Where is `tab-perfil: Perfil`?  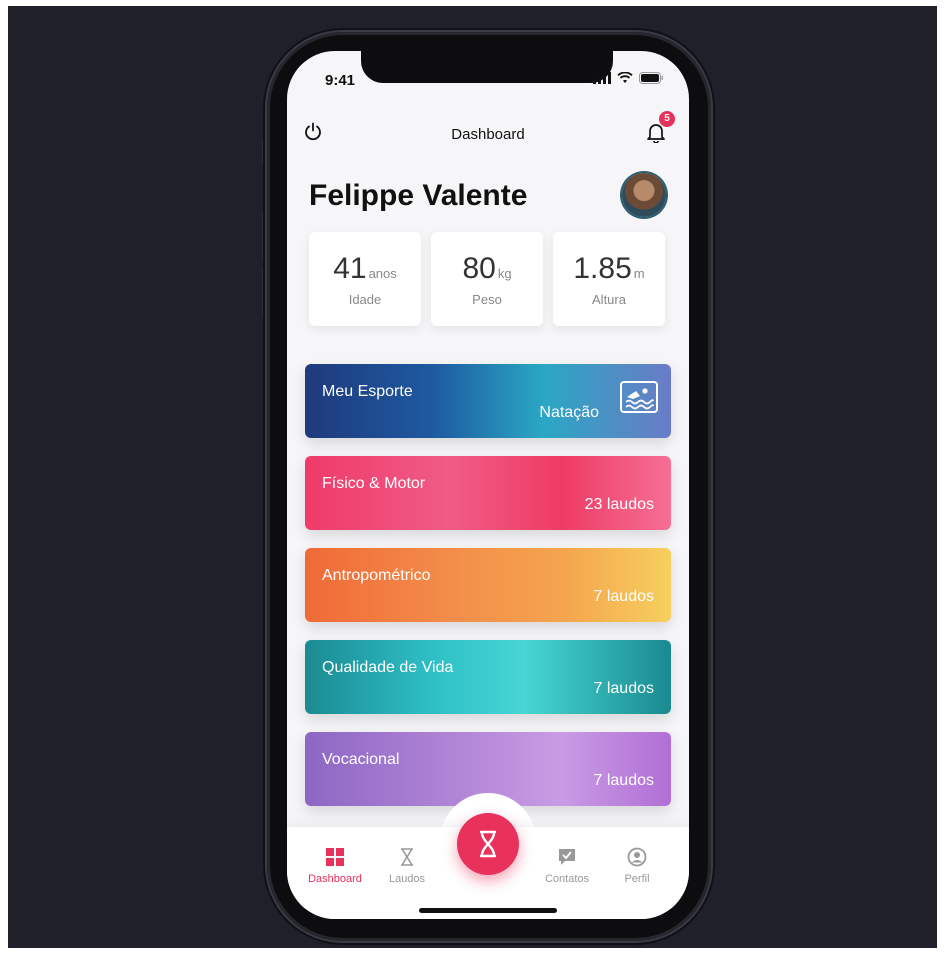
tab-perfil: Perfil is located at coordinates (637, 866).